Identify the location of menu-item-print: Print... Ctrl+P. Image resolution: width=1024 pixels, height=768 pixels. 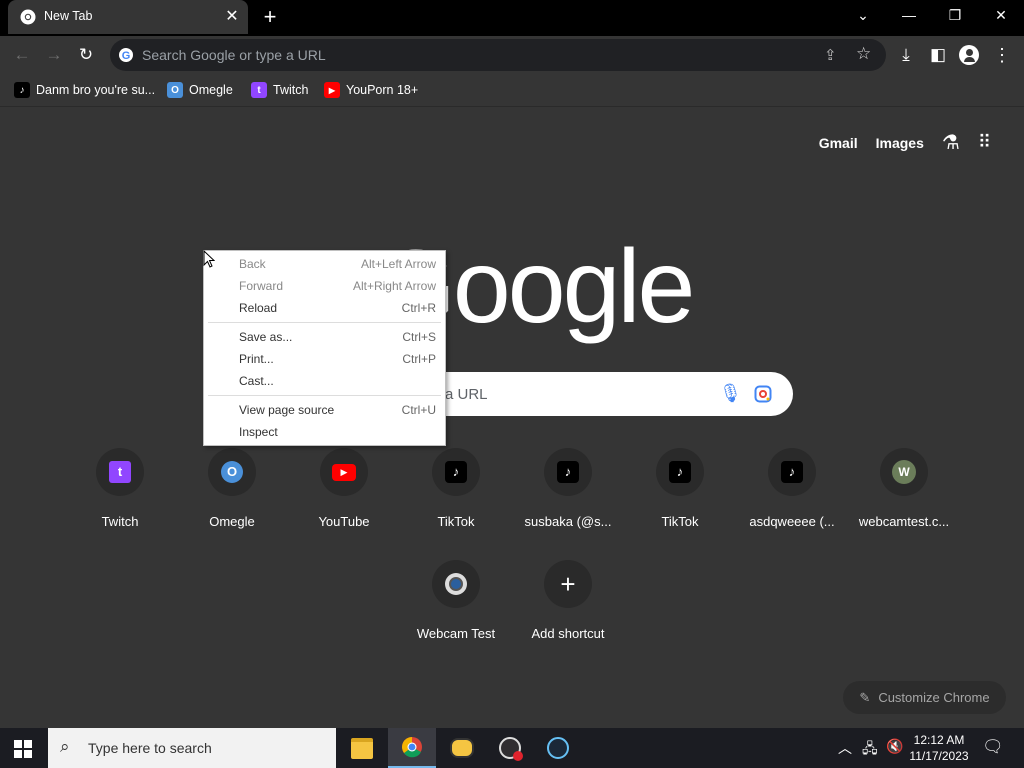
(324, 359).